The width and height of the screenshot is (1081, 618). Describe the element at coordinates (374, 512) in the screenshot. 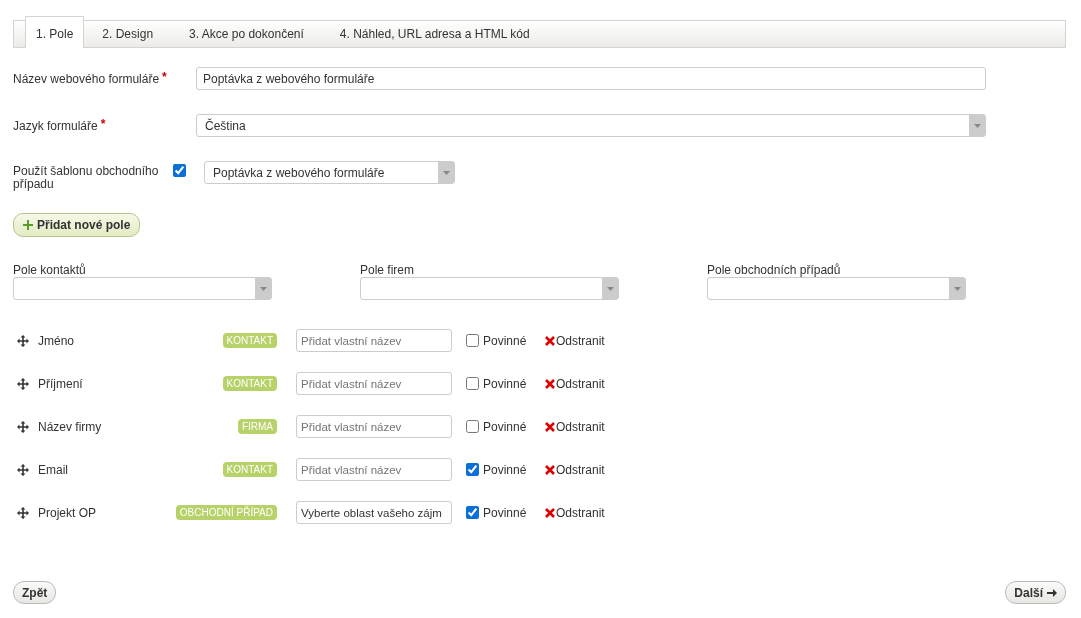

I see `custom-name-field: Vyberte oblast vašeho zájm` at that location.